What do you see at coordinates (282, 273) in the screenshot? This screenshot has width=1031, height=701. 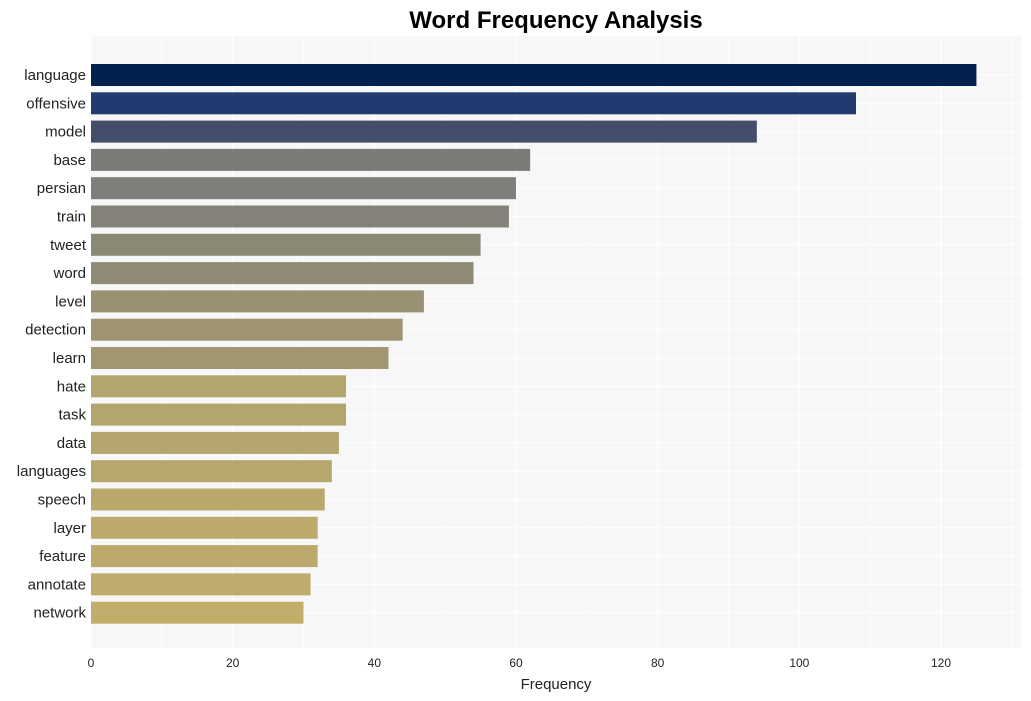 I see `bar-word` at bounding box center [282, 273].